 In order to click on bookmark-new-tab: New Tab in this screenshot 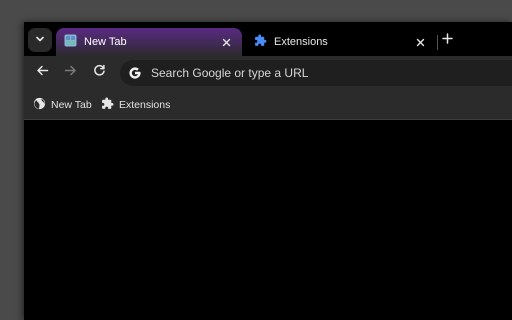, I will do `click(62, 105)`.